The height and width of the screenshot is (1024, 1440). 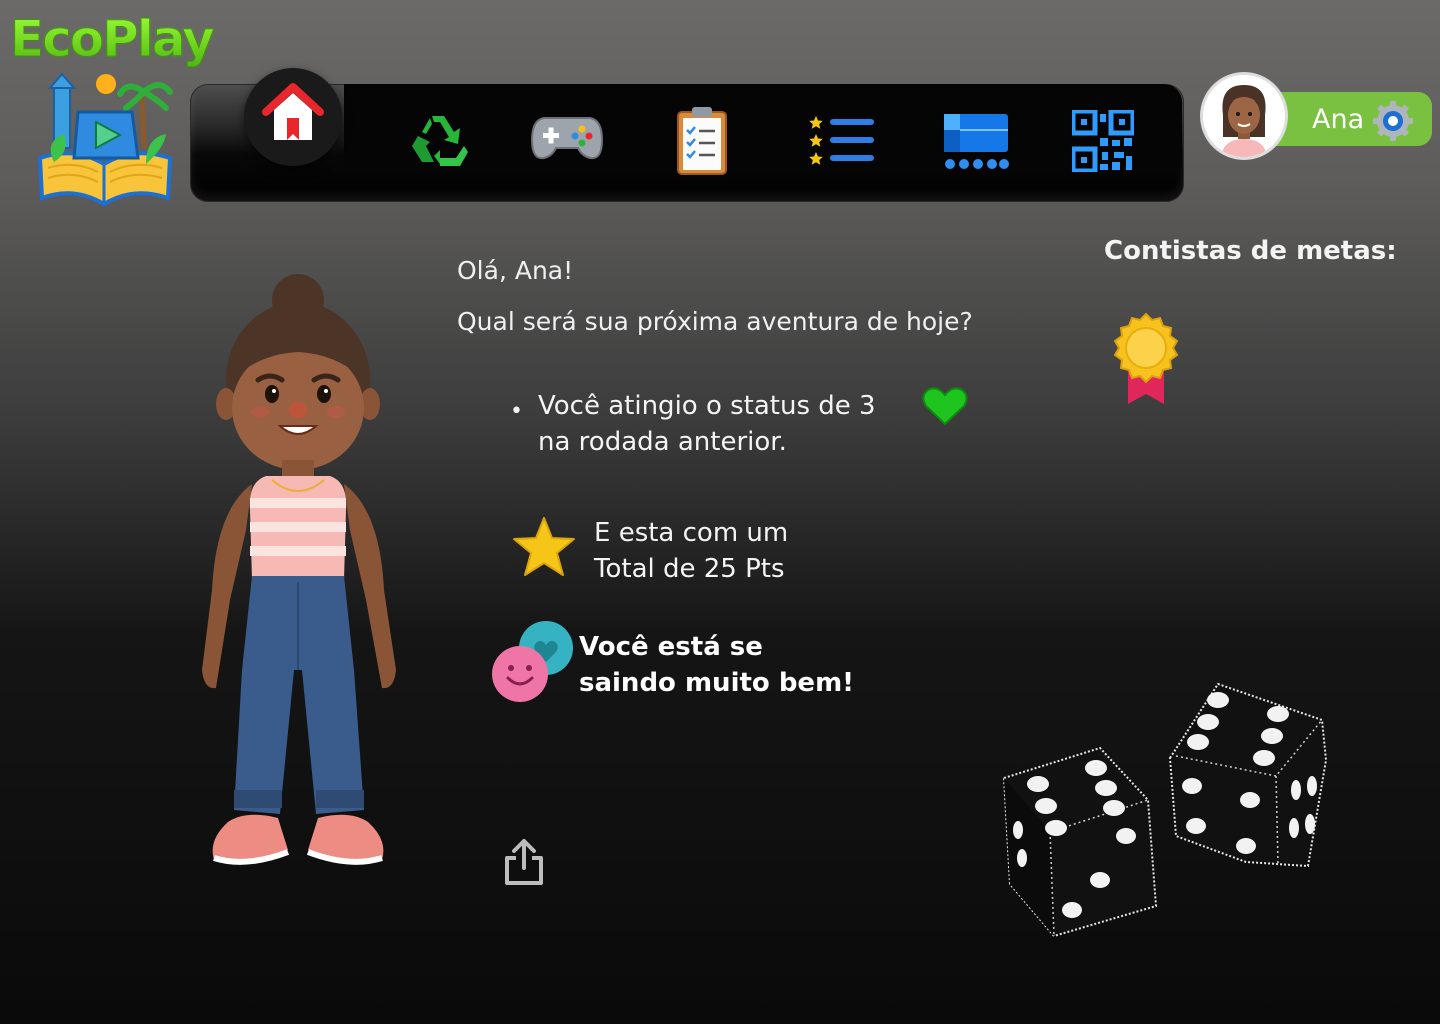 I want to click on points-line-2: Total de 25 Pts, so click(x=689, y=569).